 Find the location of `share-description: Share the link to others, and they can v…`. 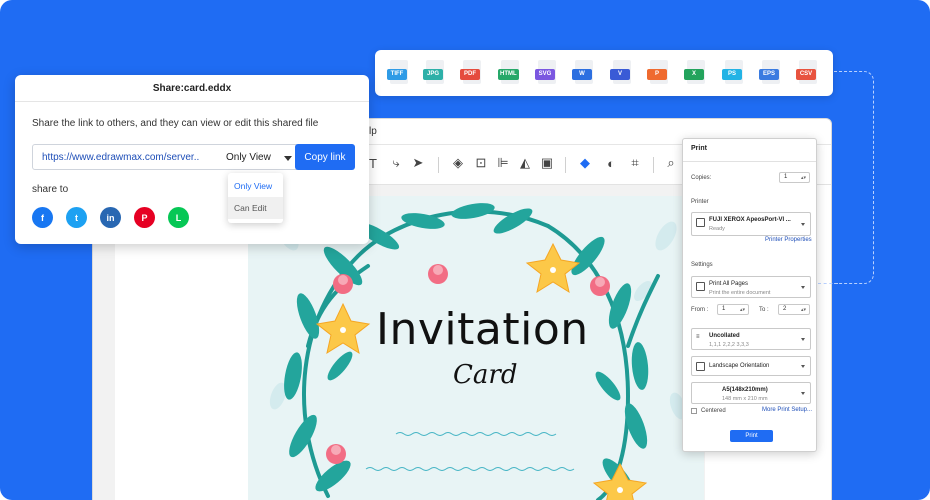

share-description: Share the link to others, and they can v… is located at coordinates (175, 123).